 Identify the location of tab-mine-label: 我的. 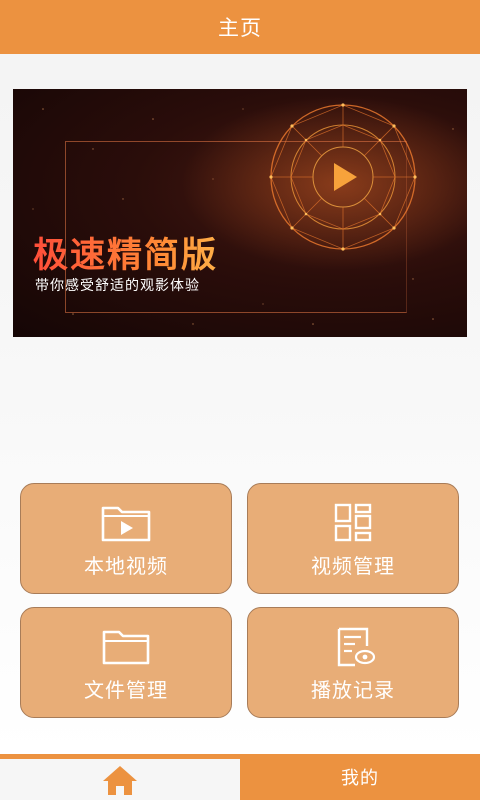
(360, 778).